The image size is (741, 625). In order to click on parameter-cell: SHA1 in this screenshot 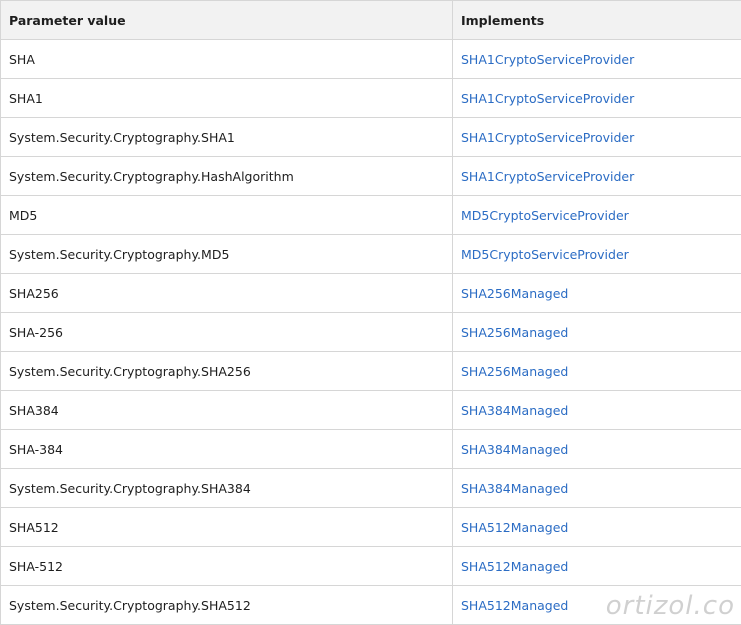, I will do `click(226, 98)`.